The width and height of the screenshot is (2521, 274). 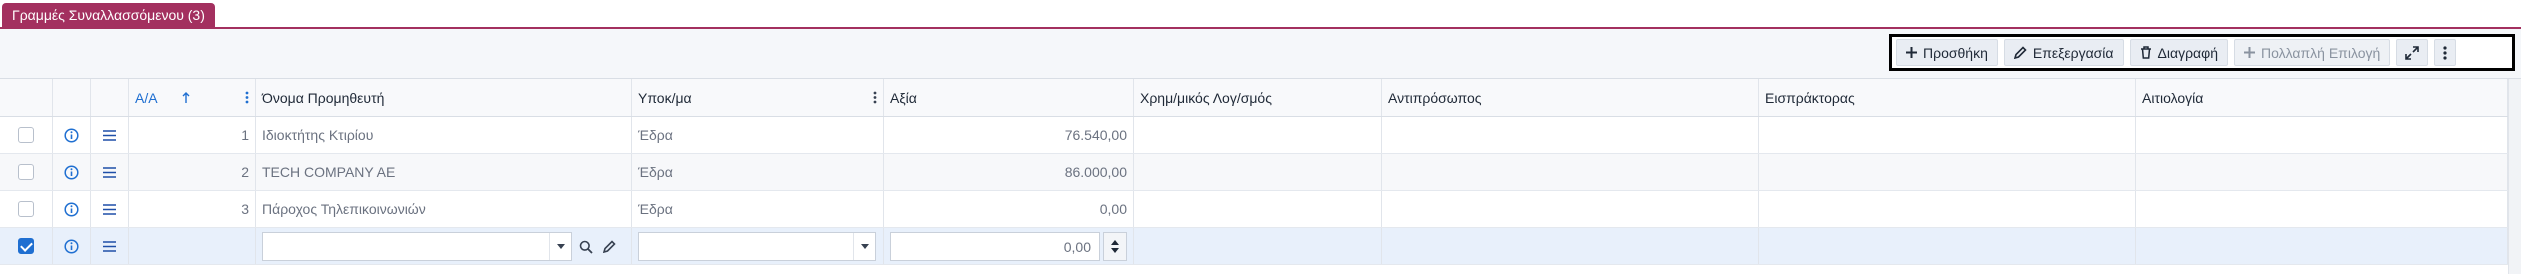 I want to click on menu-header, so click(x=110, y=97).